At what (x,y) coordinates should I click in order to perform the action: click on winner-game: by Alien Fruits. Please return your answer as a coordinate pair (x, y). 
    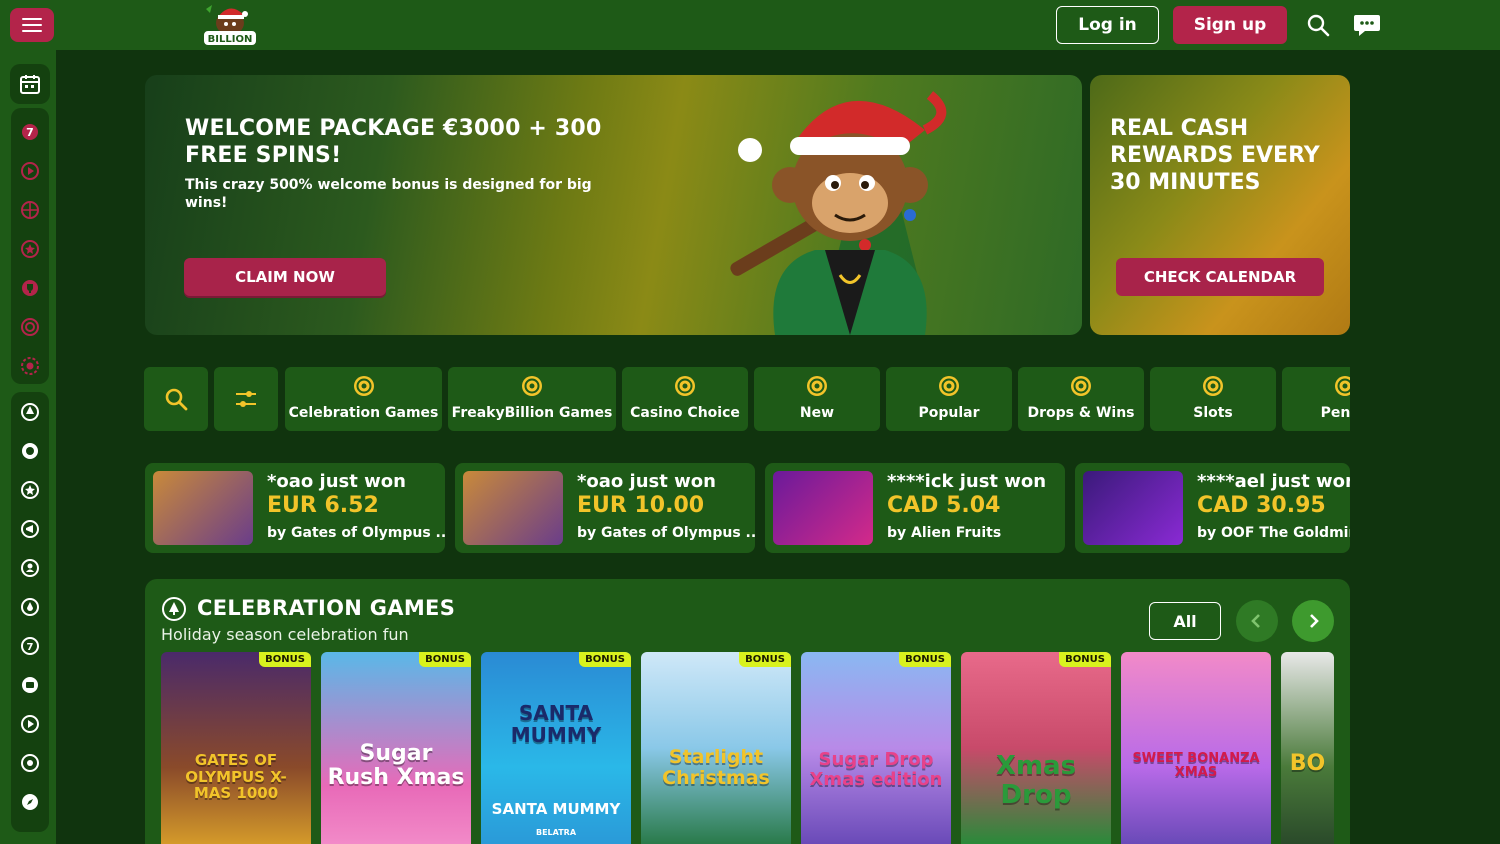
    Looking at the image, I should click on (944, 533).